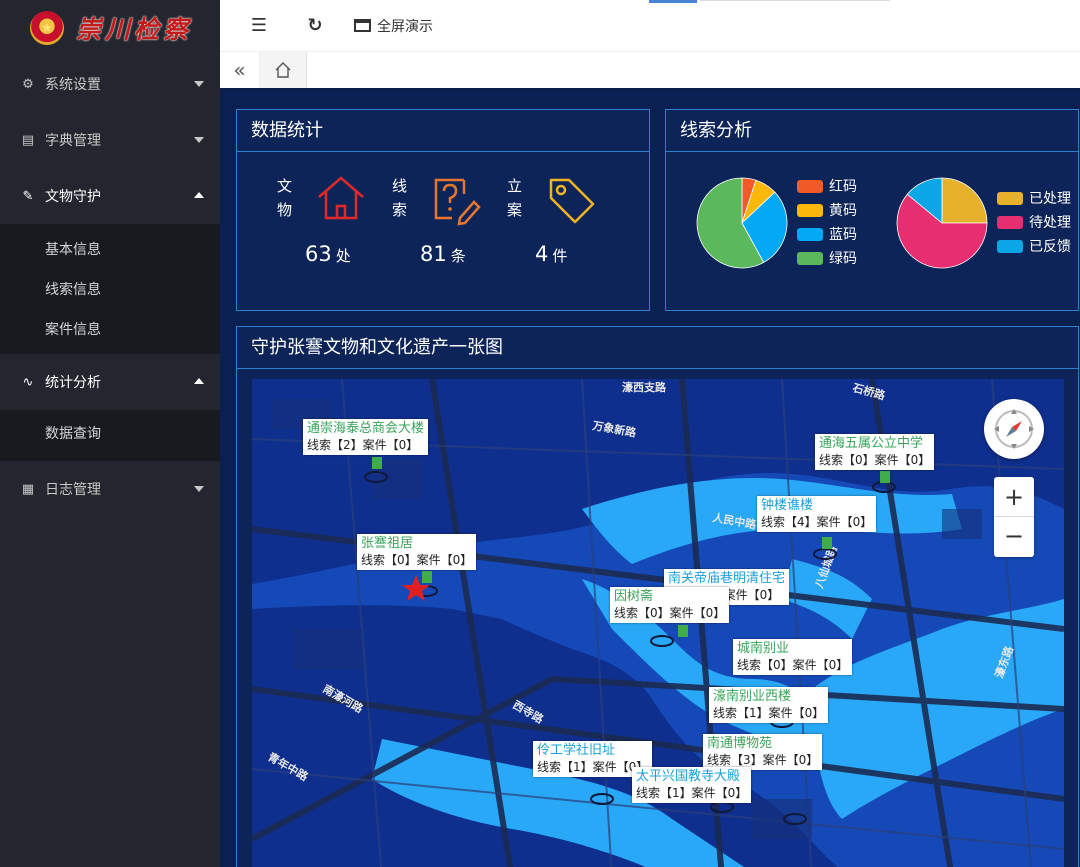 Image resolution: width=1080 pixels, height=867 pixels. Describe the element at coordinates (28, 140) in the screenshot. I see `document-icon: ▤` at that location.